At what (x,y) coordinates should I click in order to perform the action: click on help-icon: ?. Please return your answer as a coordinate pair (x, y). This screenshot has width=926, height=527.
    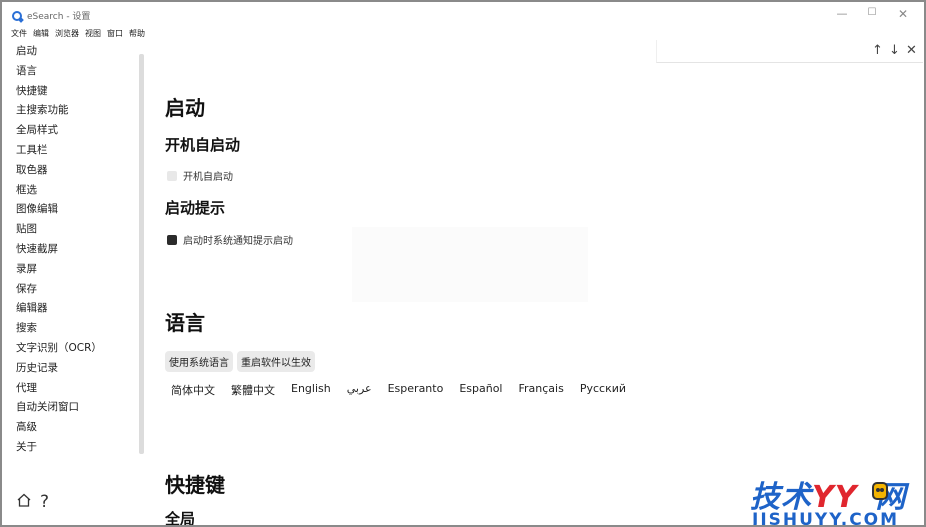
    Looking at the image, I should click on (44, 502).